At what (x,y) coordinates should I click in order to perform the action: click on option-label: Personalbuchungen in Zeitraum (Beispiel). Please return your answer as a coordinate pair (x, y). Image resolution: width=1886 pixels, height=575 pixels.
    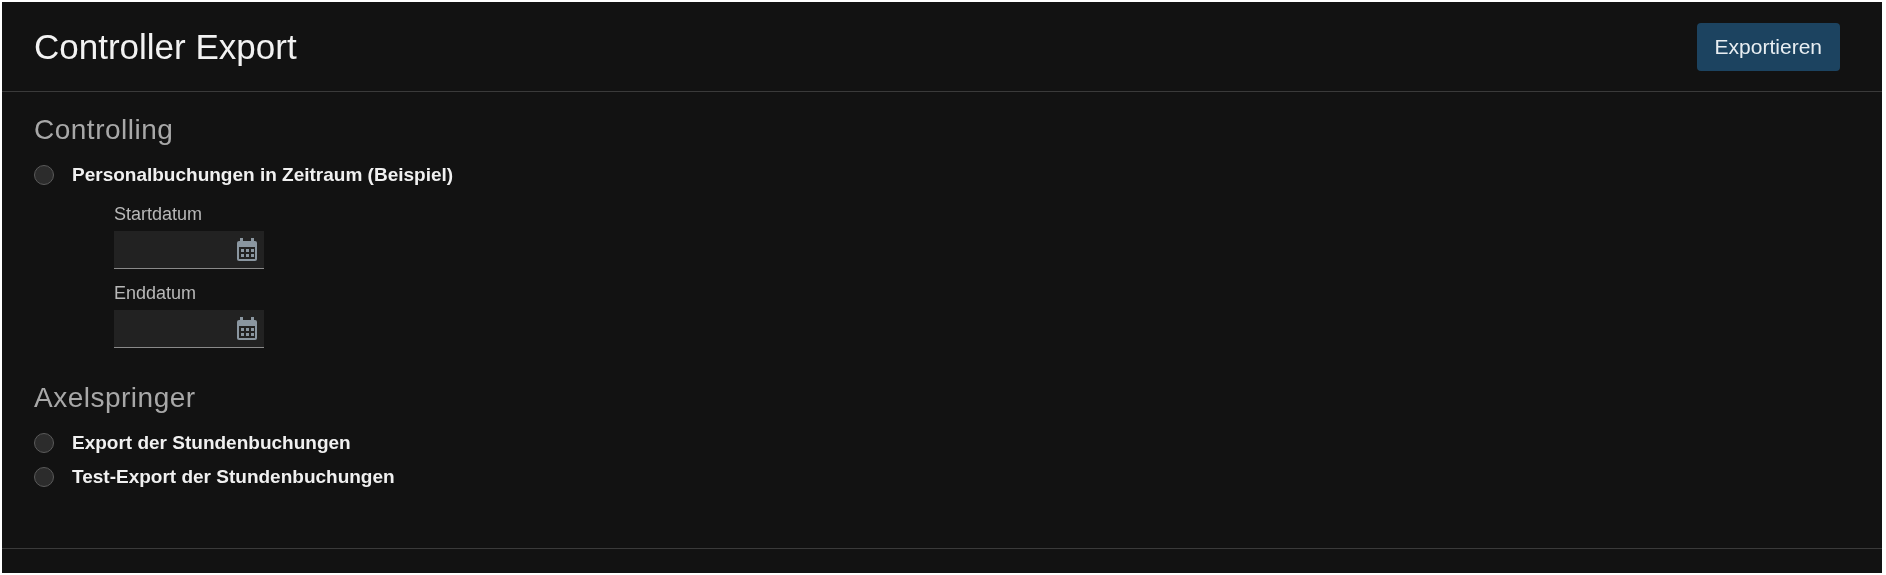
    Looking at the image, I should click on (263, 175).